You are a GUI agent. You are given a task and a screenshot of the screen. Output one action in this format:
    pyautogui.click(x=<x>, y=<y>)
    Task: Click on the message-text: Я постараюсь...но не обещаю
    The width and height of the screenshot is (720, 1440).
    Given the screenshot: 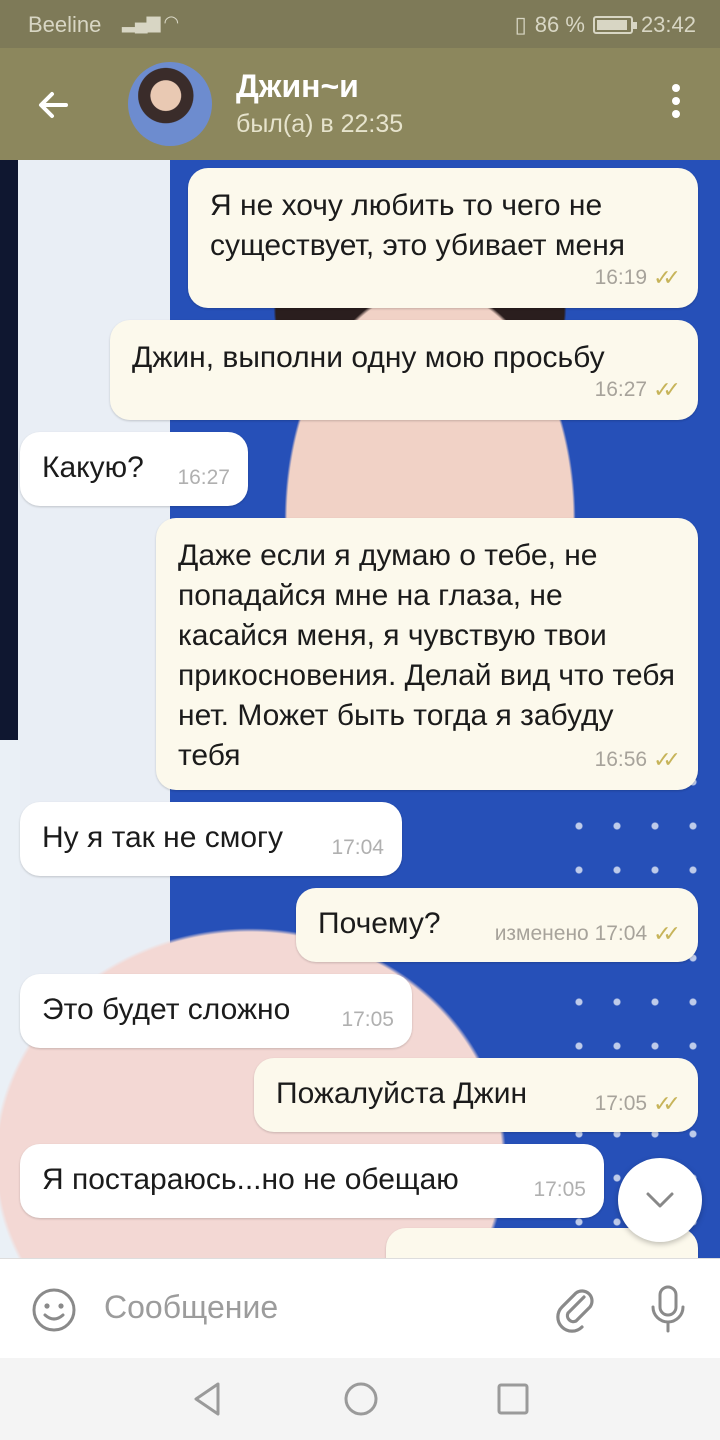 What is the action you would take?
    pyautogui.click(x=250, y=1179)
    